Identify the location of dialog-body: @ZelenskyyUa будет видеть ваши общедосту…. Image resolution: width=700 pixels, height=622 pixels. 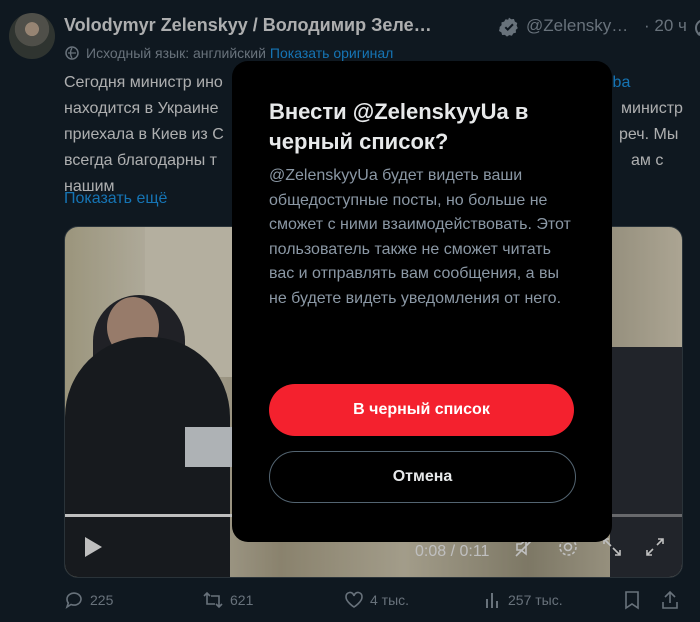
(420, 237).